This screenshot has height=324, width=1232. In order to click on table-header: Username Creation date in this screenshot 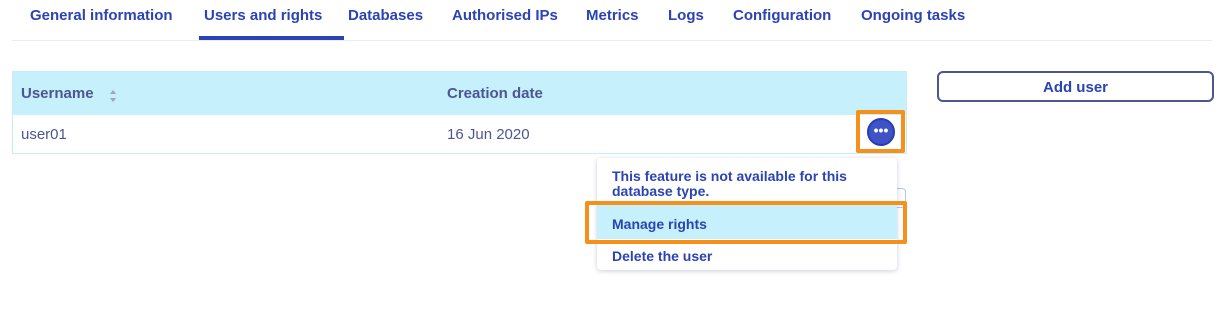, I will do `click(459, 93)`.